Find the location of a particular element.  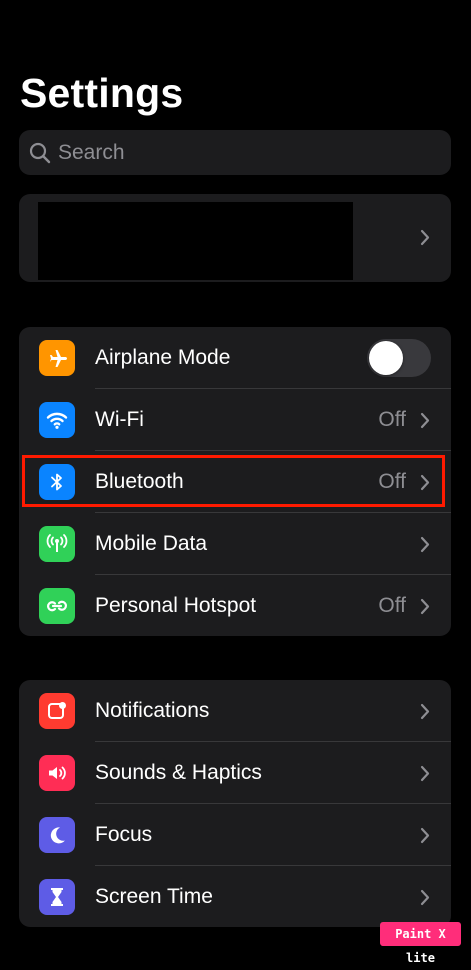

airplane-mode-label: Airplane Mode is located at coordinates (163, 357).